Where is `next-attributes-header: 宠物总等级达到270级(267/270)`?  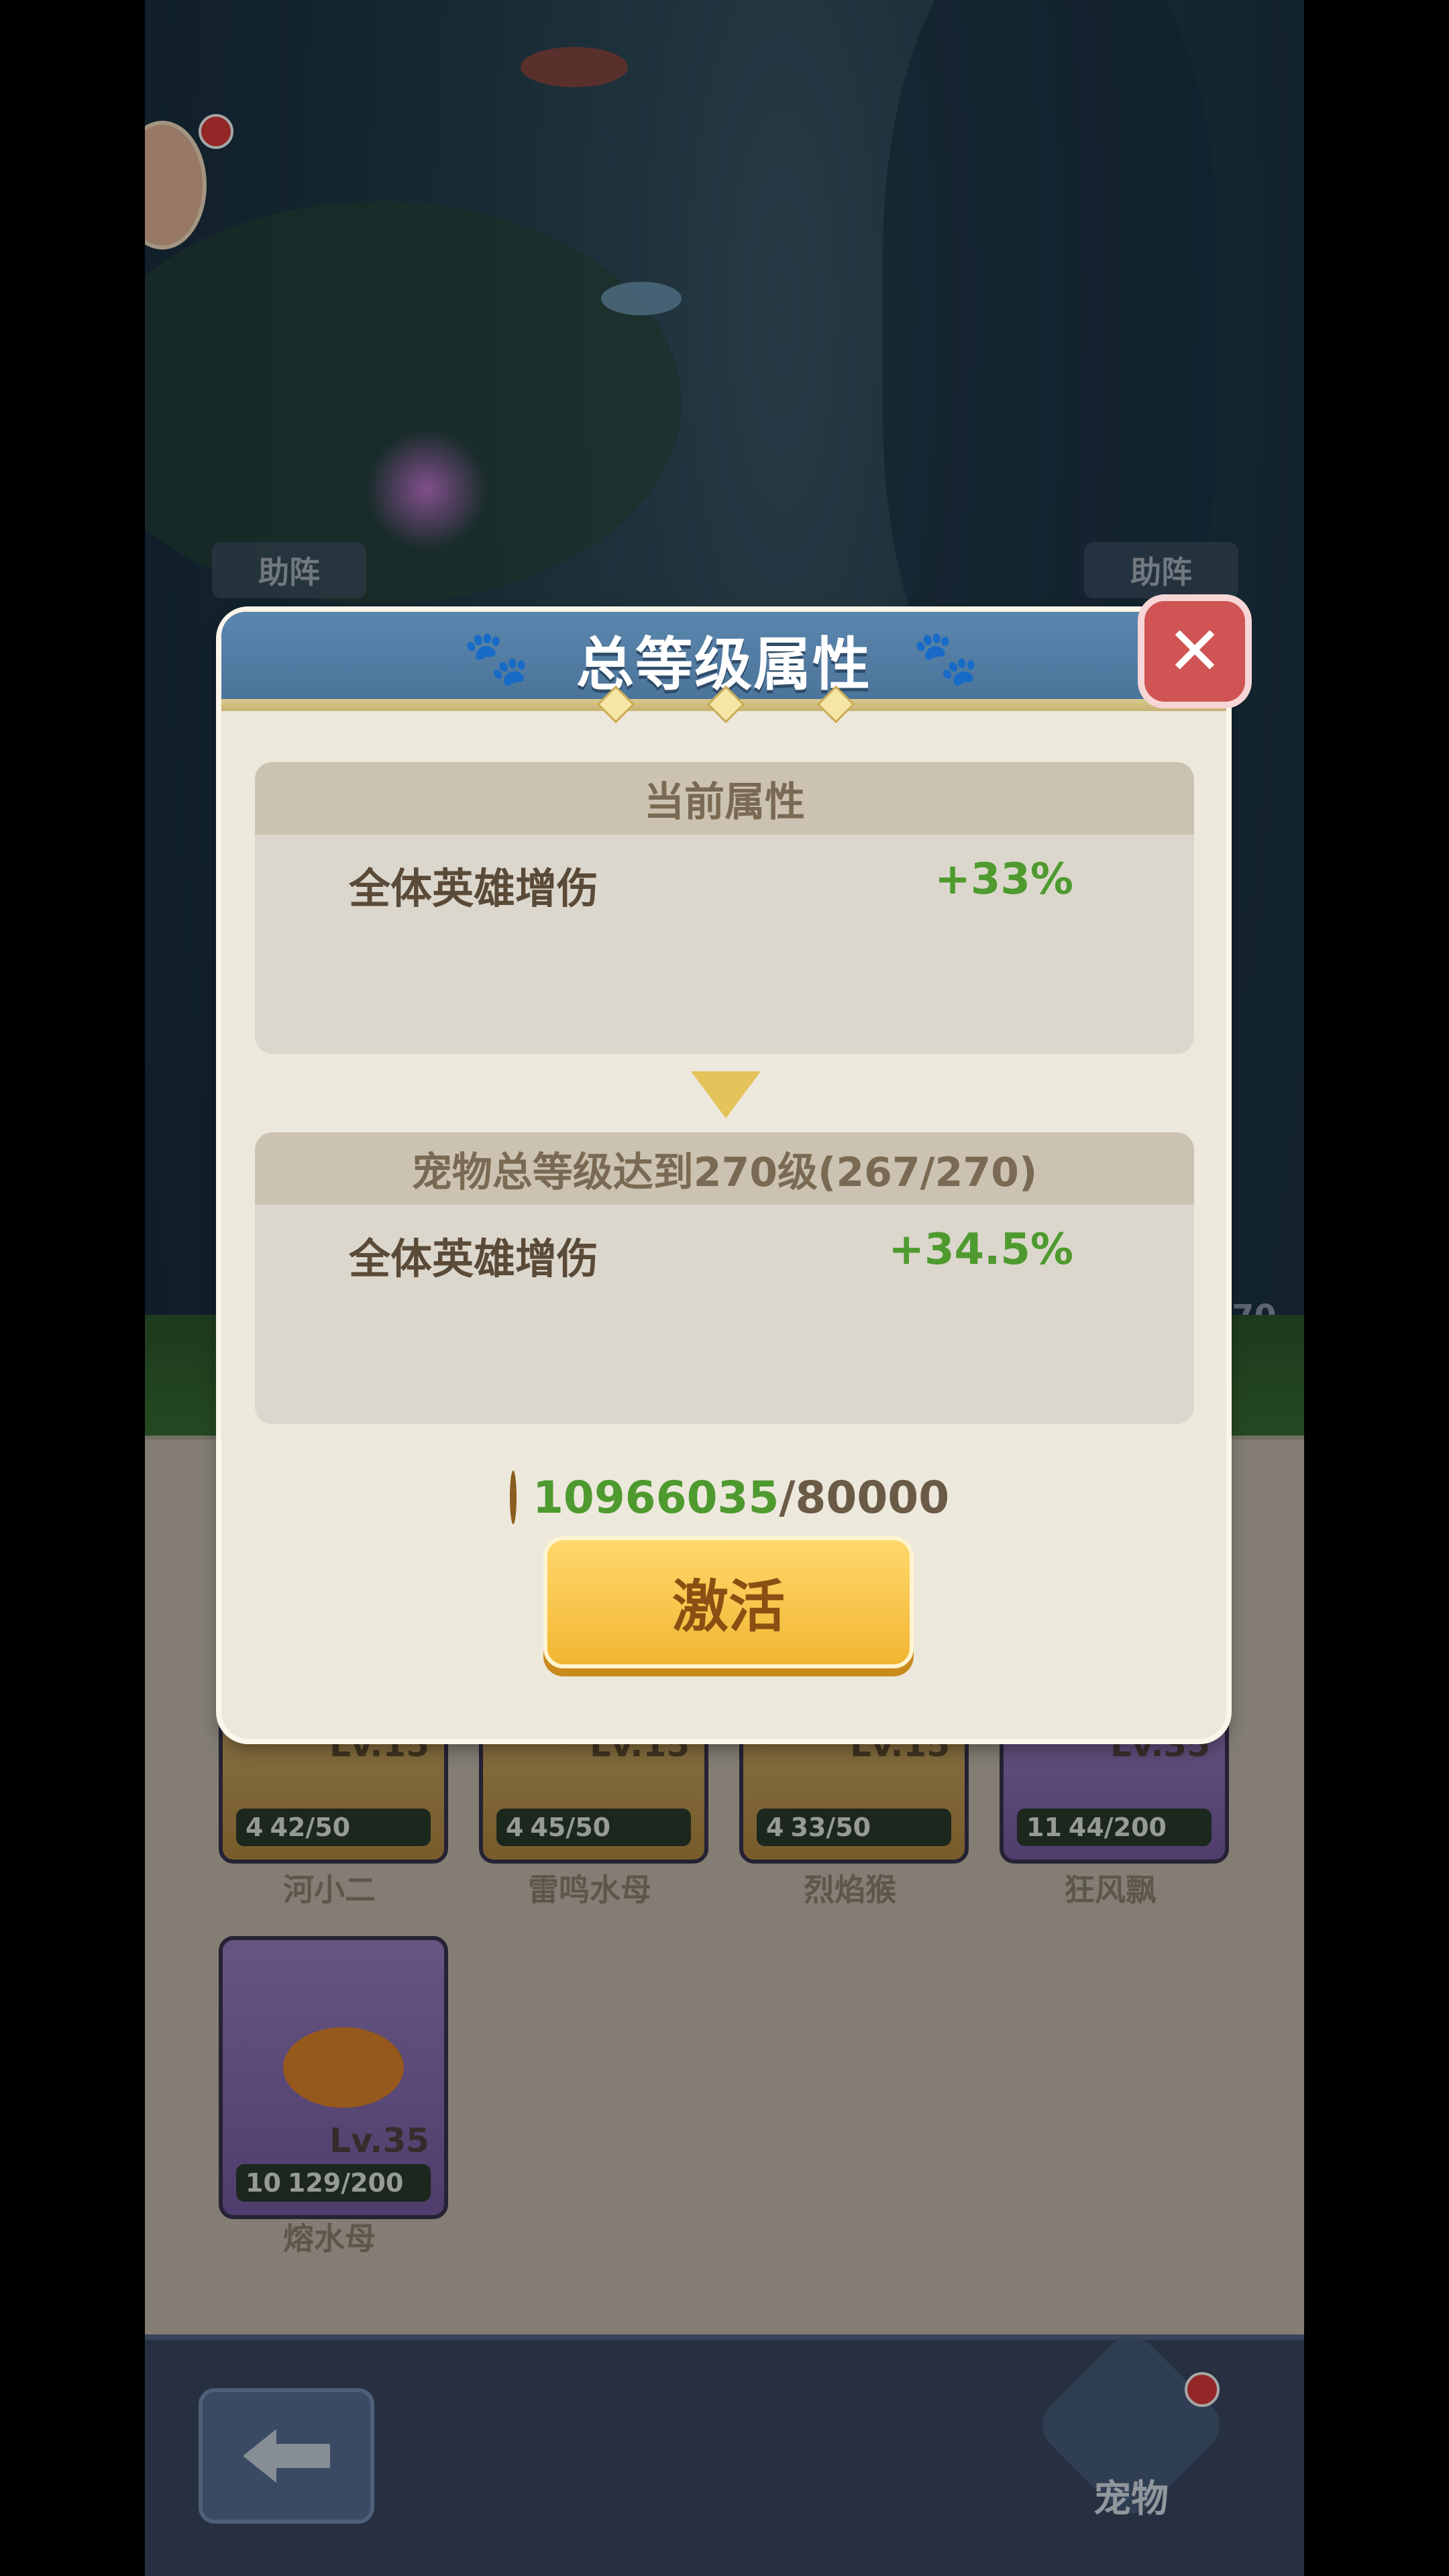 next-attributes-header: 宠物总等级达到270级(267/270) is located at coordinates (724, 1168).